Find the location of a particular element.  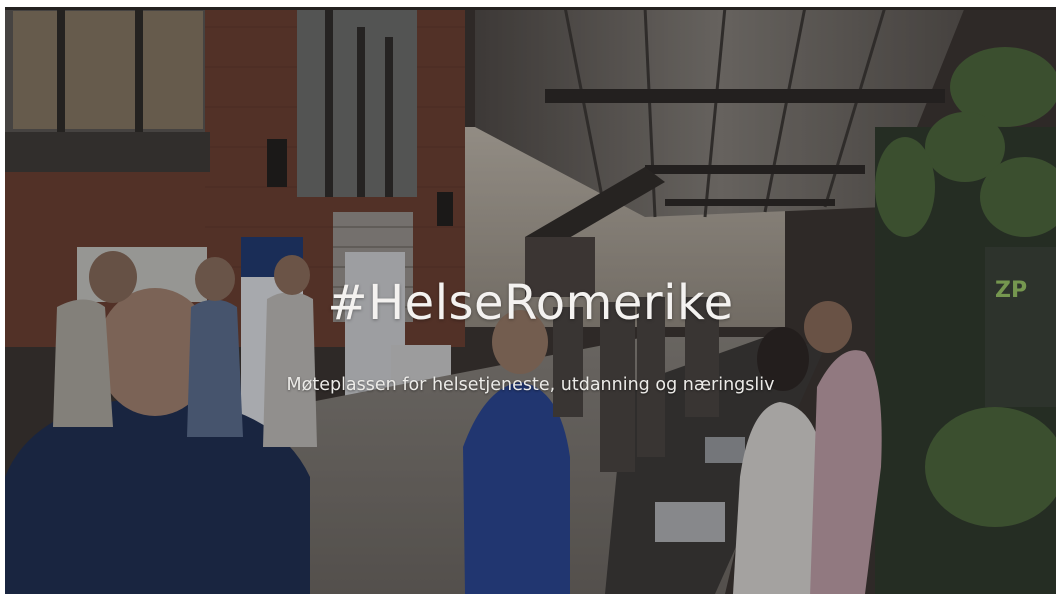

hero-title: #HelseRomerike is located at coordinates (530, 303).